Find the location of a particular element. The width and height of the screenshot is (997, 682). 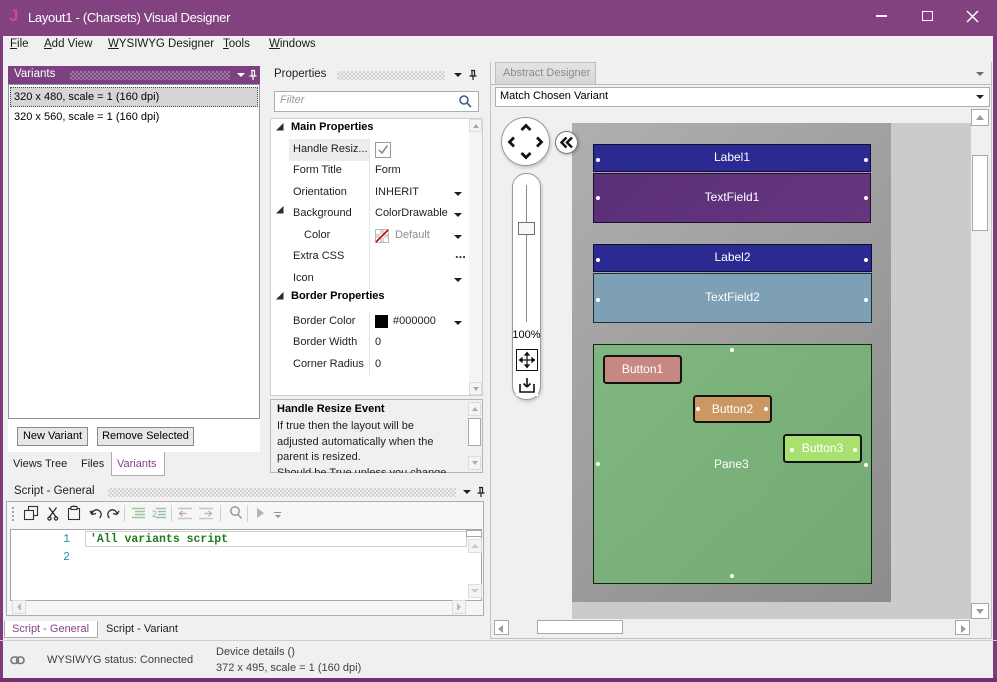

svg-text: 2 is located at coordinates (154, 514).